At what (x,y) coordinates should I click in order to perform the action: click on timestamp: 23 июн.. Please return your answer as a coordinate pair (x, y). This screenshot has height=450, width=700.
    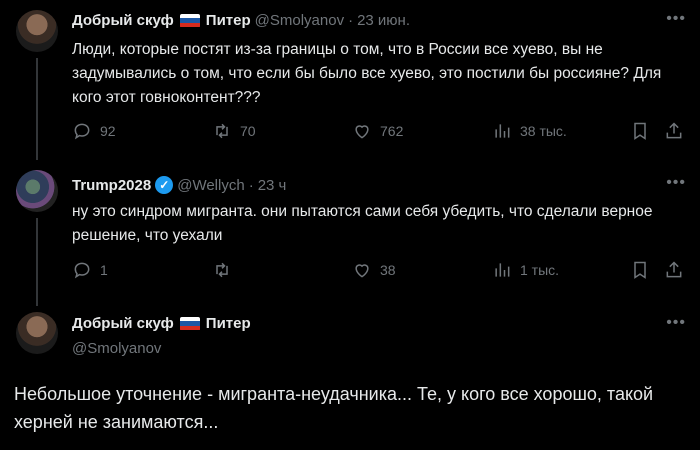
    Looking at the image, I should click on (383, 20).